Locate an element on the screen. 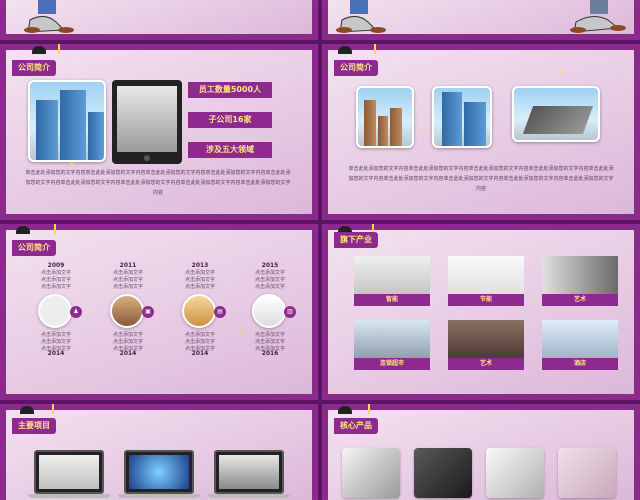 This screenshot has width=640, height=500. slide-main-projects: 主要项目 is located at coordinates (159, 452).